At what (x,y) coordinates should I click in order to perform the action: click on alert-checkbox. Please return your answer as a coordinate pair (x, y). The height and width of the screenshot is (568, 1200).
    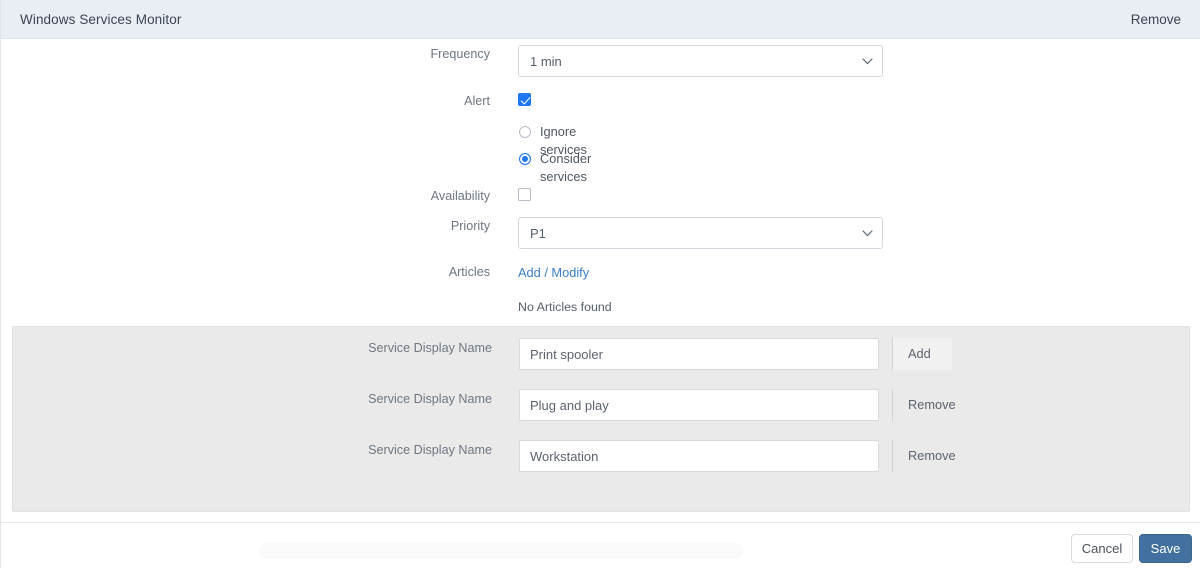
    Looking at the image, I should click on (524, 99).